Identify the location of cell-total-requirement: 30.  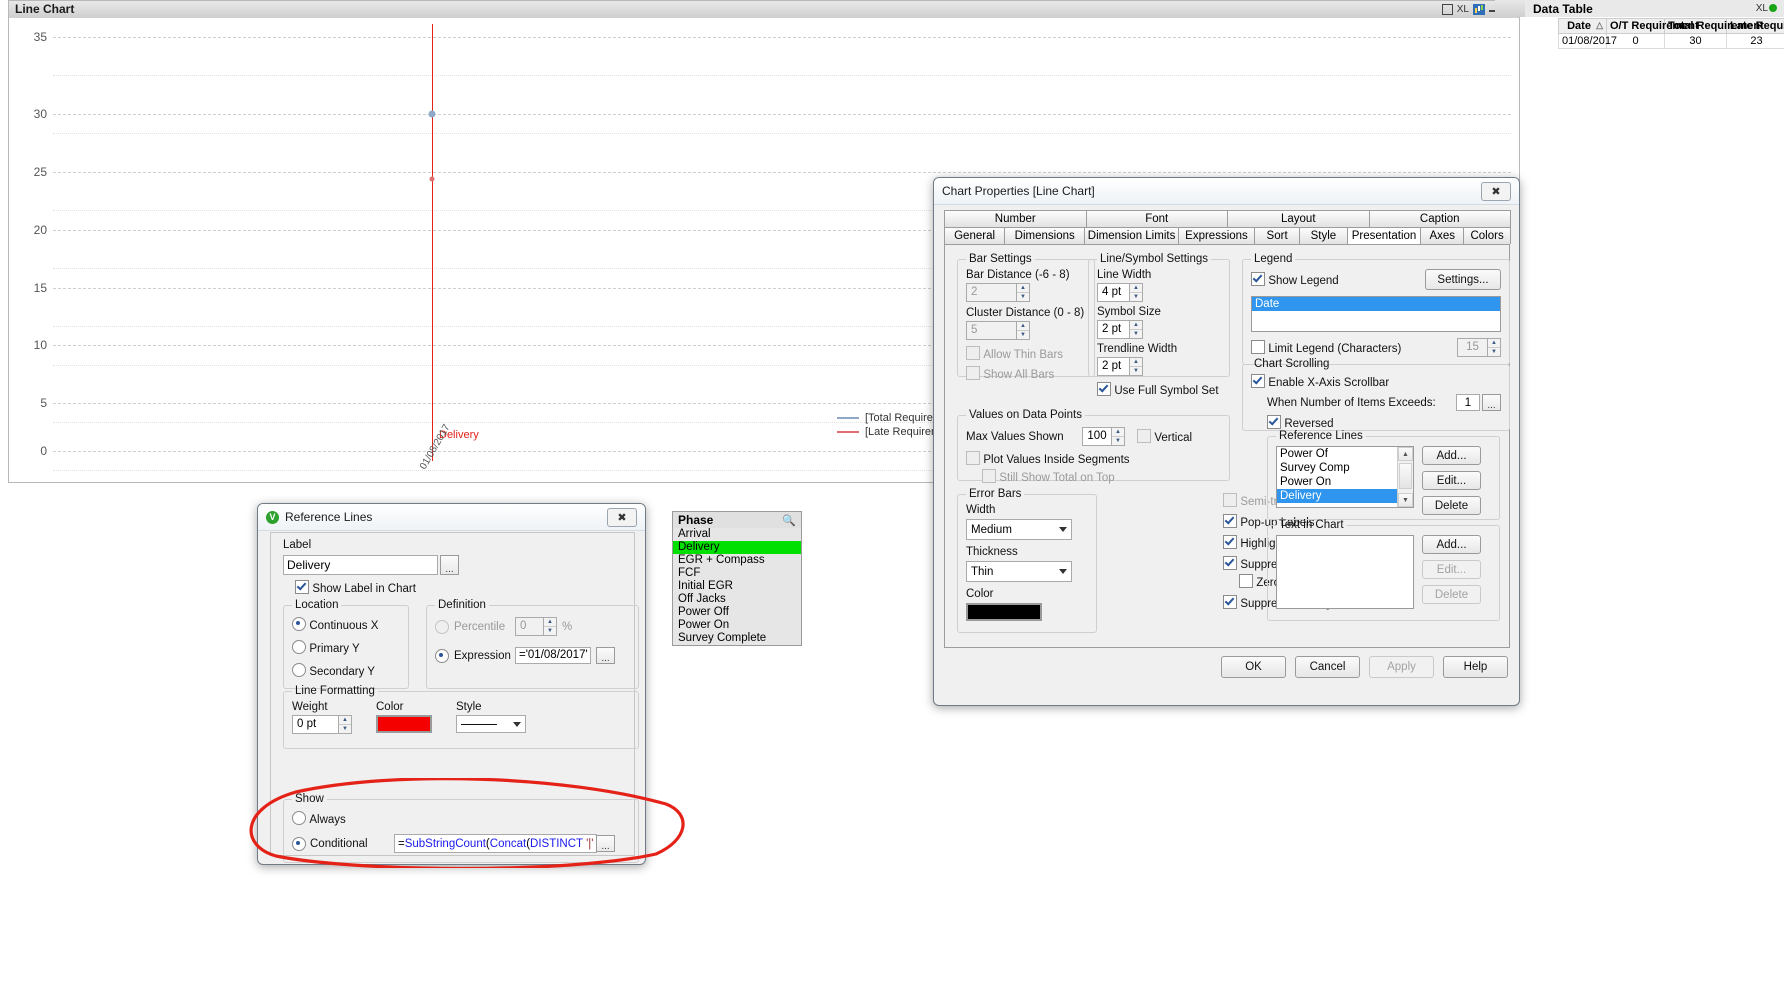
(1695, 41).